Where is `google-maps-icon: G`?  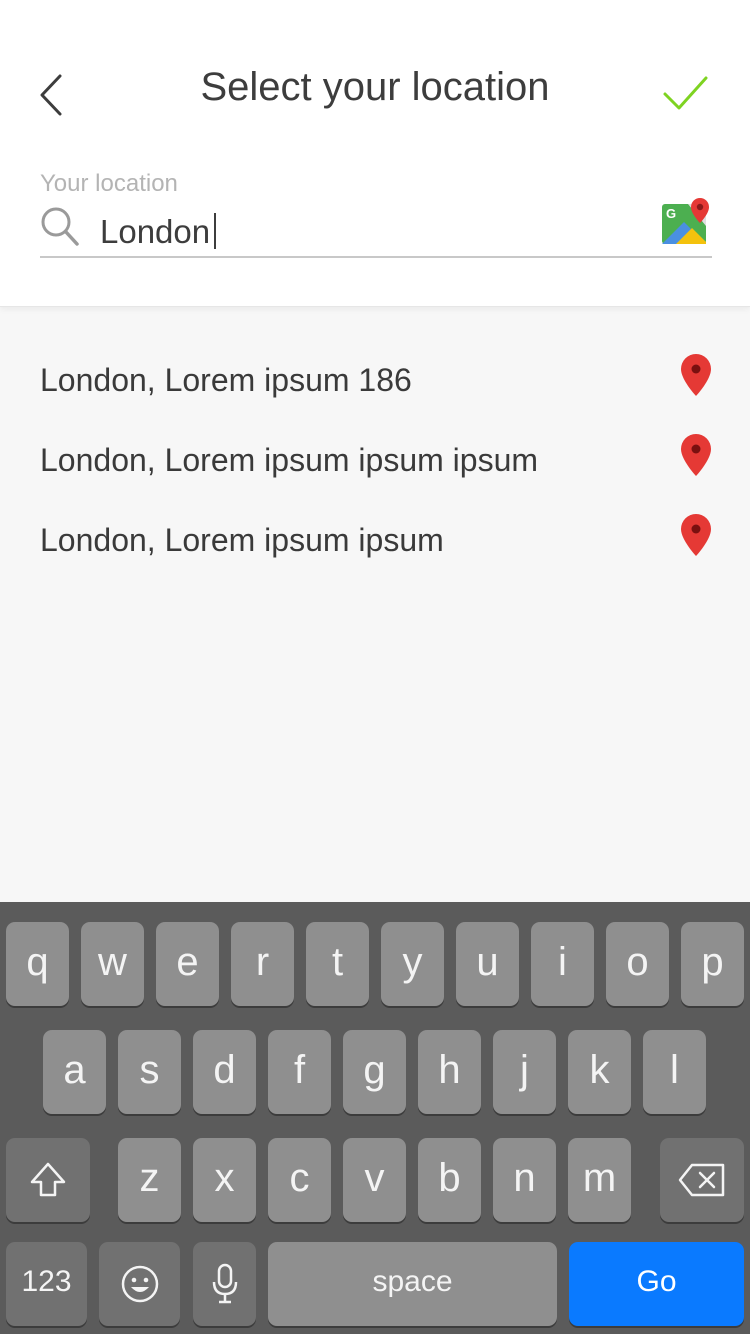 google-maps-icon: G is located at coordinates (687, 222).